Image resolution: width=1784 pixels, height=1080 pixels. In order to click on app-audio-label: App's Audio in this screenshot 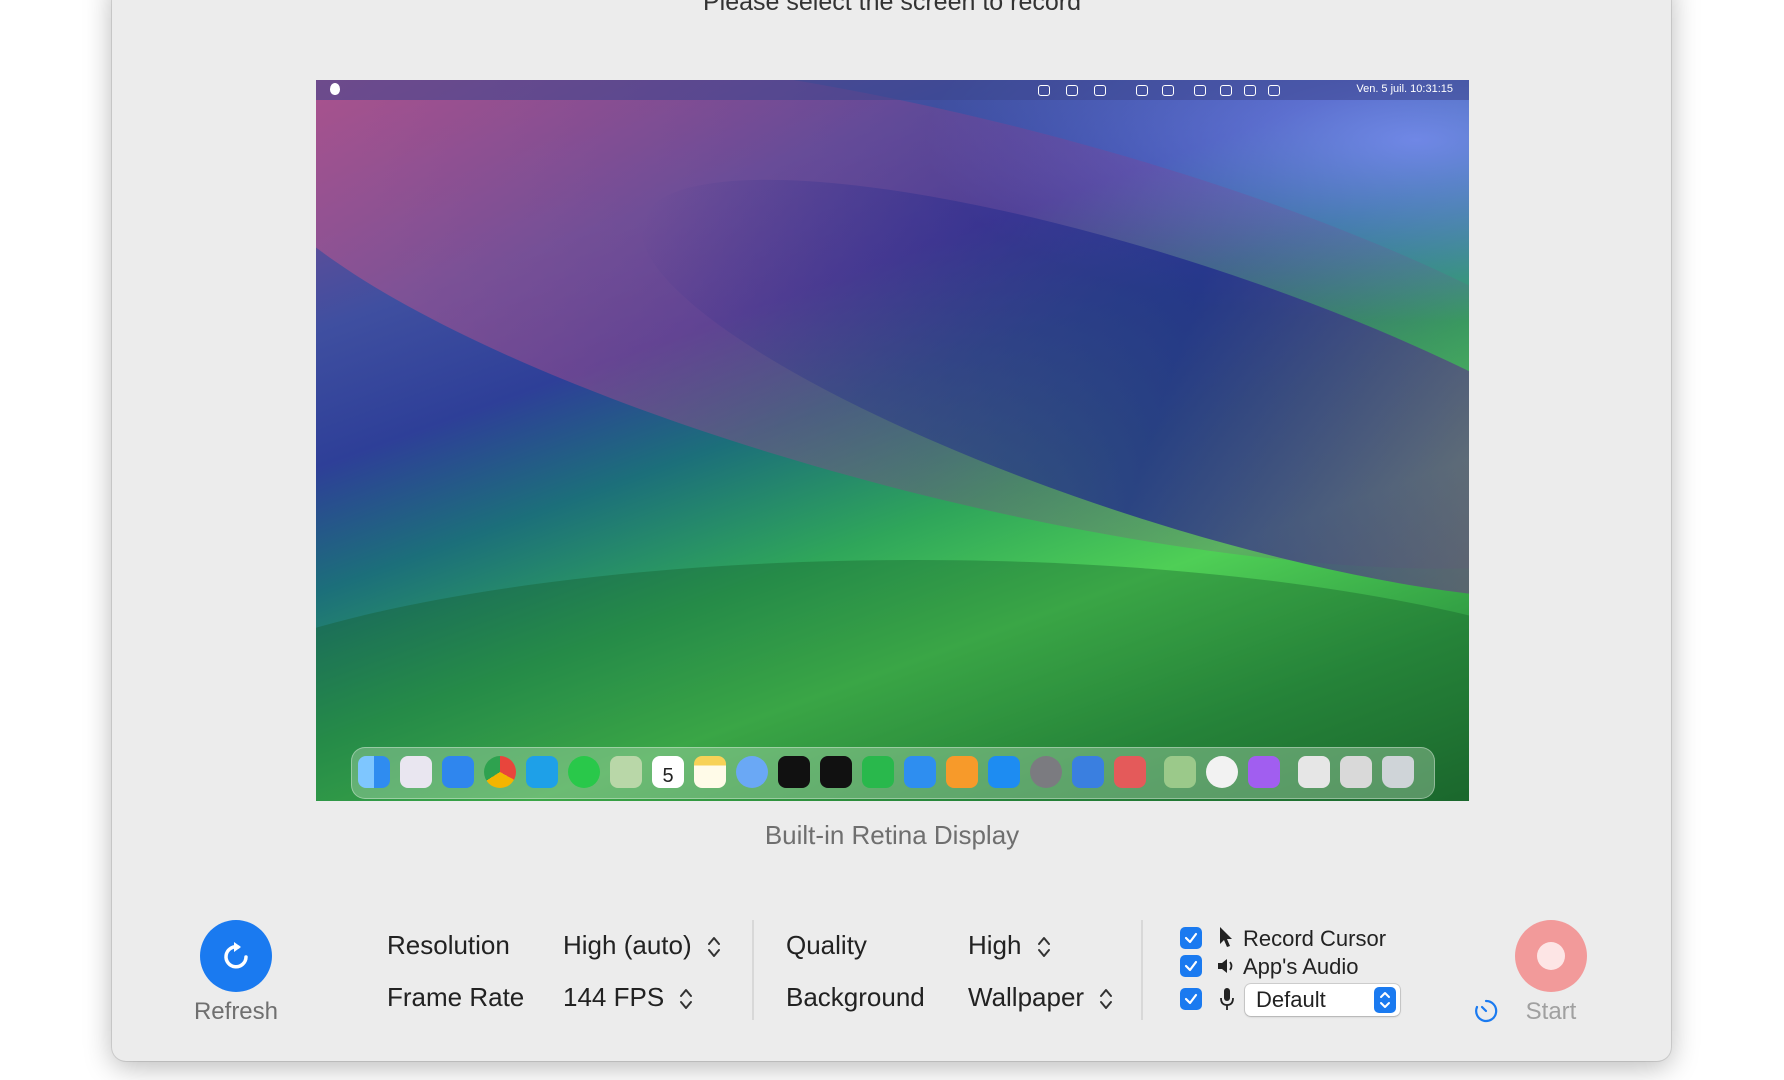, I will do `click(1301, 966)`.